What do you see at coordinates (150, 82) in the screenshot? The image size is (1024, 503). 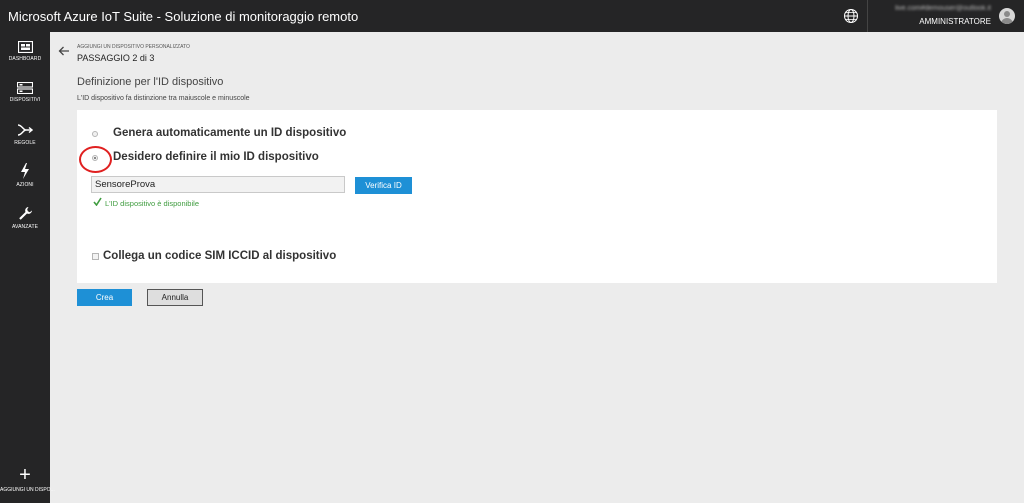 I see `section-title: Definizione per l'ID dispositivo` at bounding box center [150, 82].